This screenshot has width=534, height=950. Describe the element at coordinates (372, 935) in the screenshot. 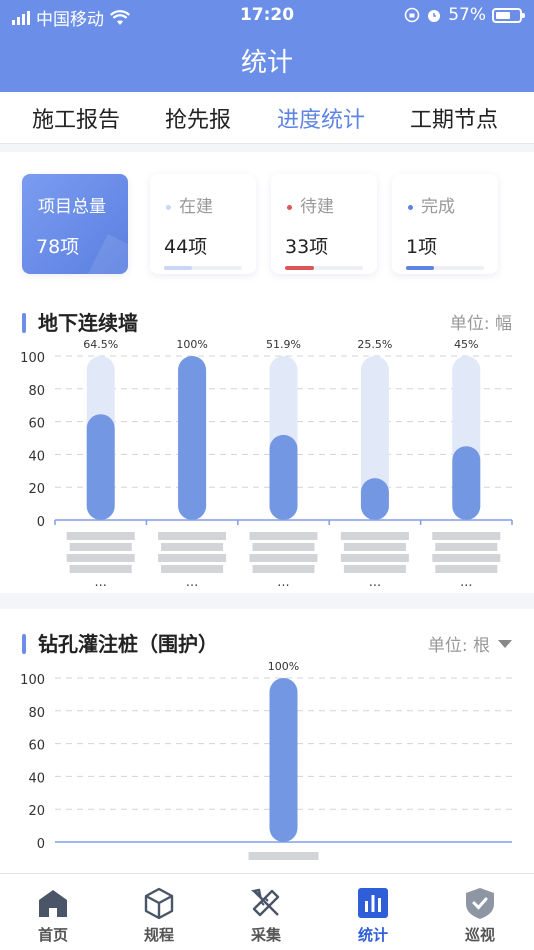

I see `nav-statistics-label: 统计` at that location.